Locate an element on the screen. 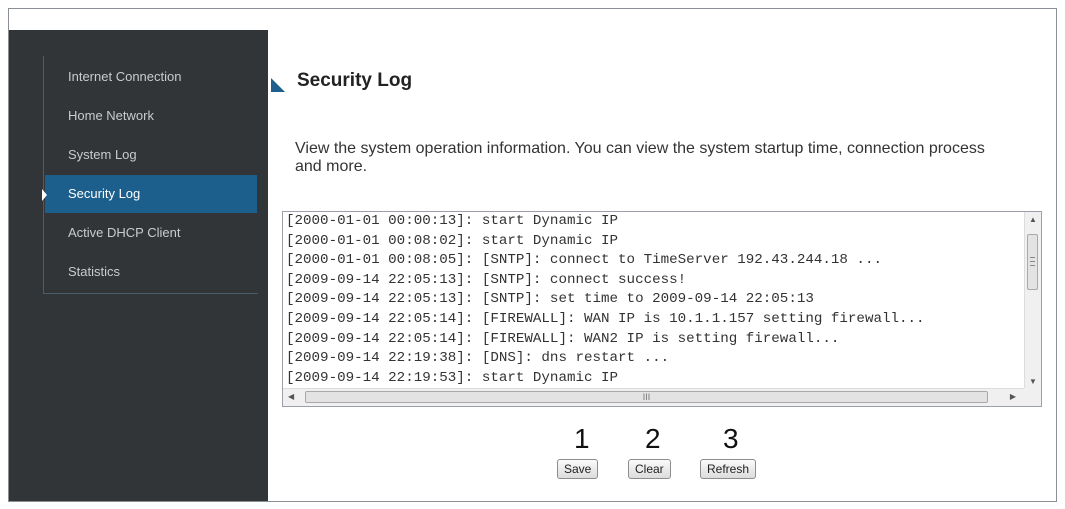 Image resolution: width=1065 pixels, height=509 pixels. sidebar-item-statistics: Statistics is located at coordinates (151, 272).